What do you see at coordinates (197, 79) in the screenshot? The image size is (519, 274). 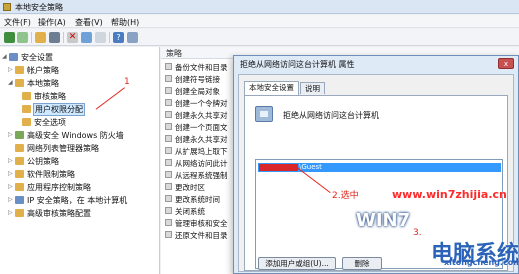 I see `list-item-label: 创建符号链接` at bounding box center [197, 79].